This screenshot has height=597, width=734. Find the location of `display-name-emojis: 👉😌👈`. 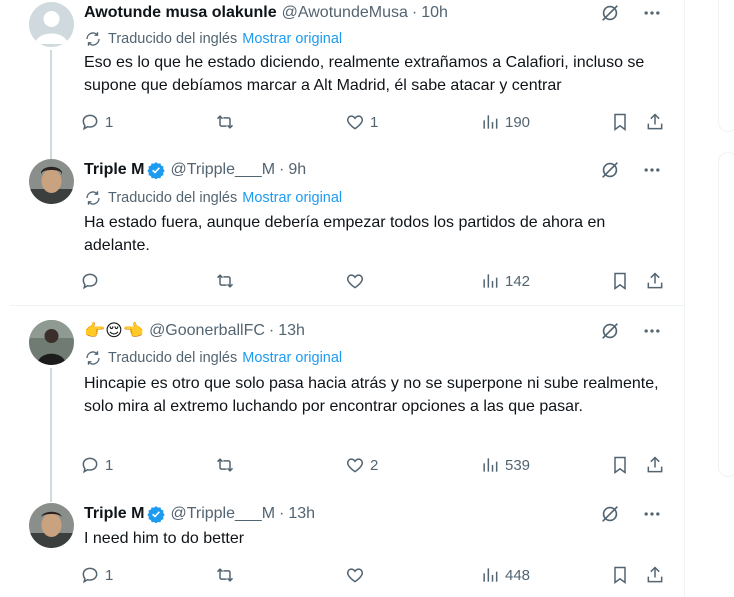

display-name-emojis: 👉😌👈 is located at coordinates (114, 331).